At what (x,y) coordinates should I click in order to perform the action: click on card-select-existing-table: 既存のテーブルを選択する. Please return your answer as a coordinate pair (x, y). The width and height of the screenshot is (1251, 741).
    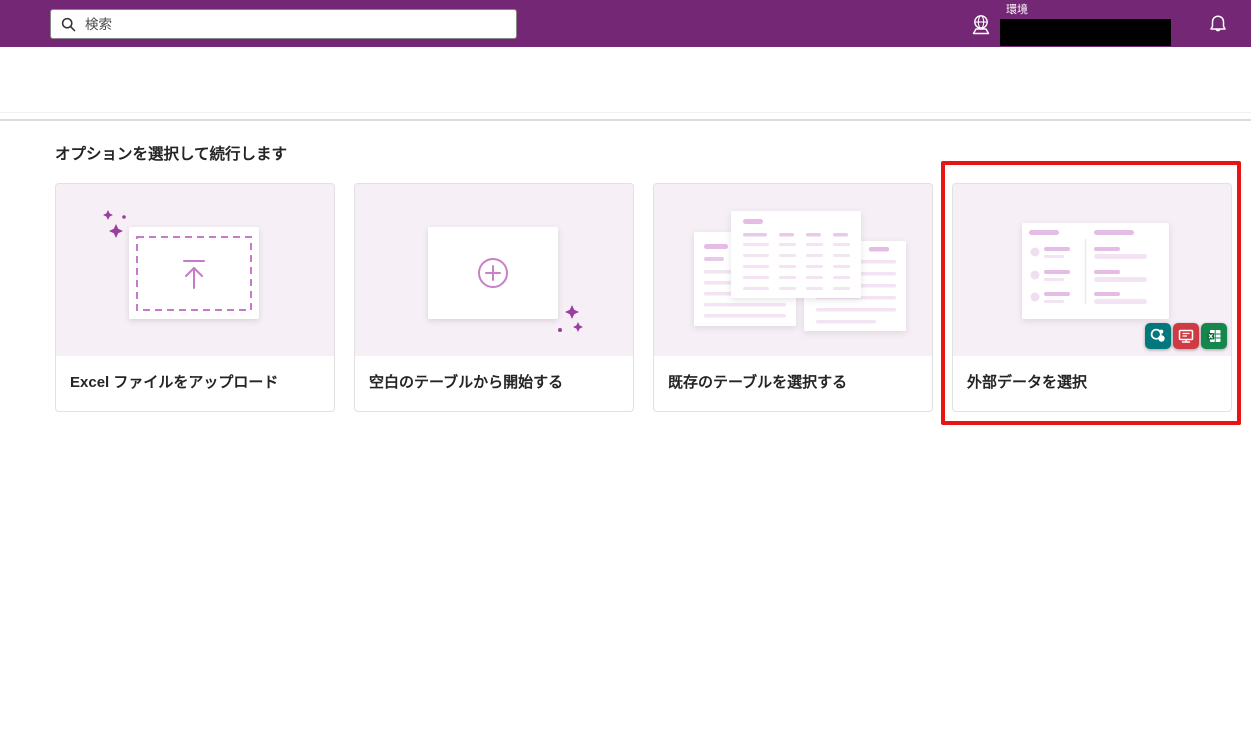
    Looking at the image, I should click on (793, 297).